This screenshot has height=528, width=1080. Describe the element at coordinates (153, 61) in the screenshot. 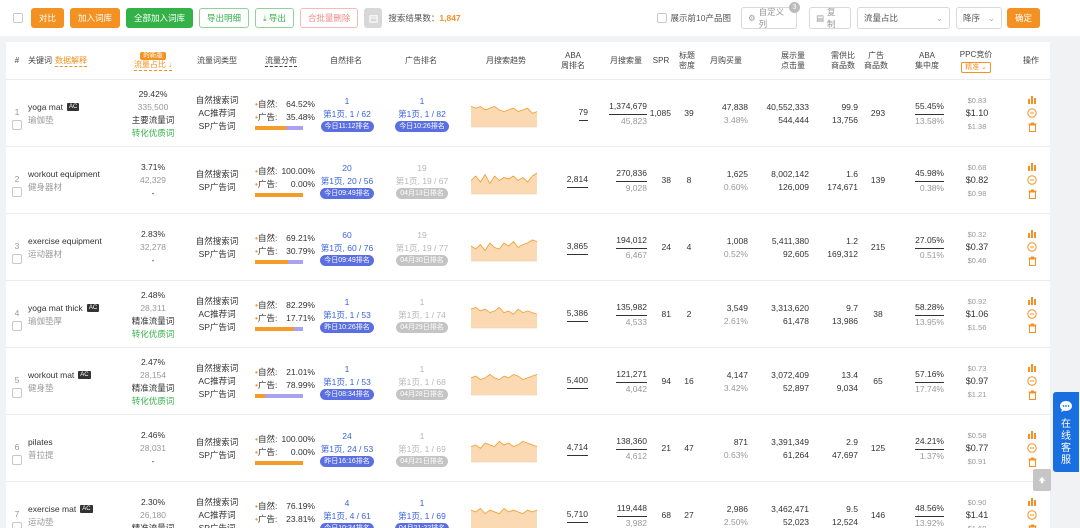

I see `col-share: 的新版 流量占比 ↓` at that location.